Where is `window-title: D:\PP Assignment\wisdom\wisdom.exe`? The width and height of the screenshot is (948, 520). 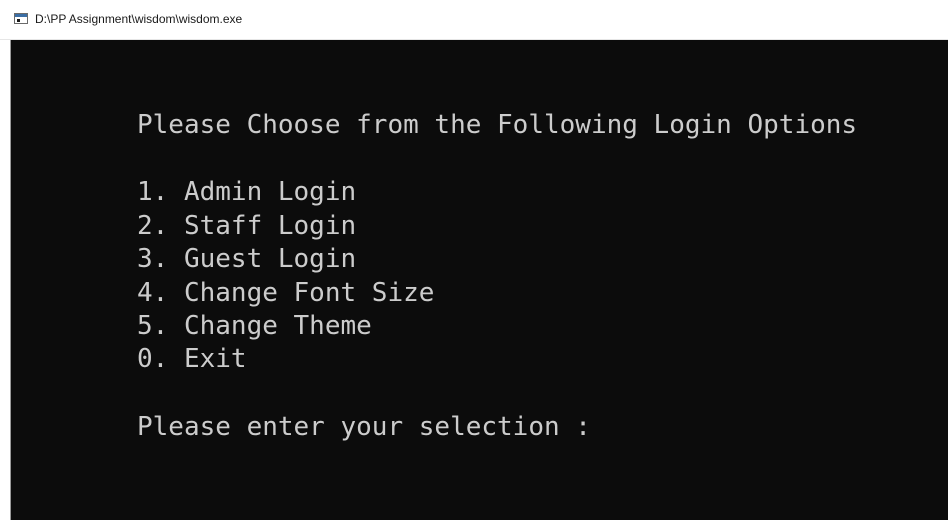 window-title: D:\PP Assignment\wisdom\wisdom.exe is located at coordinates (139, 19).